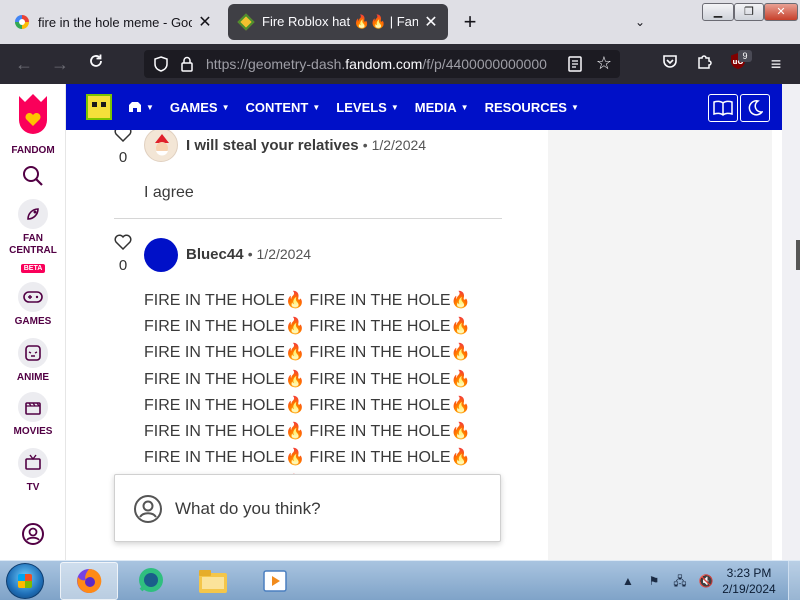 This screenshot has height=600, width=800. I want to click on fandom-logo-icon, so click(33, 114).